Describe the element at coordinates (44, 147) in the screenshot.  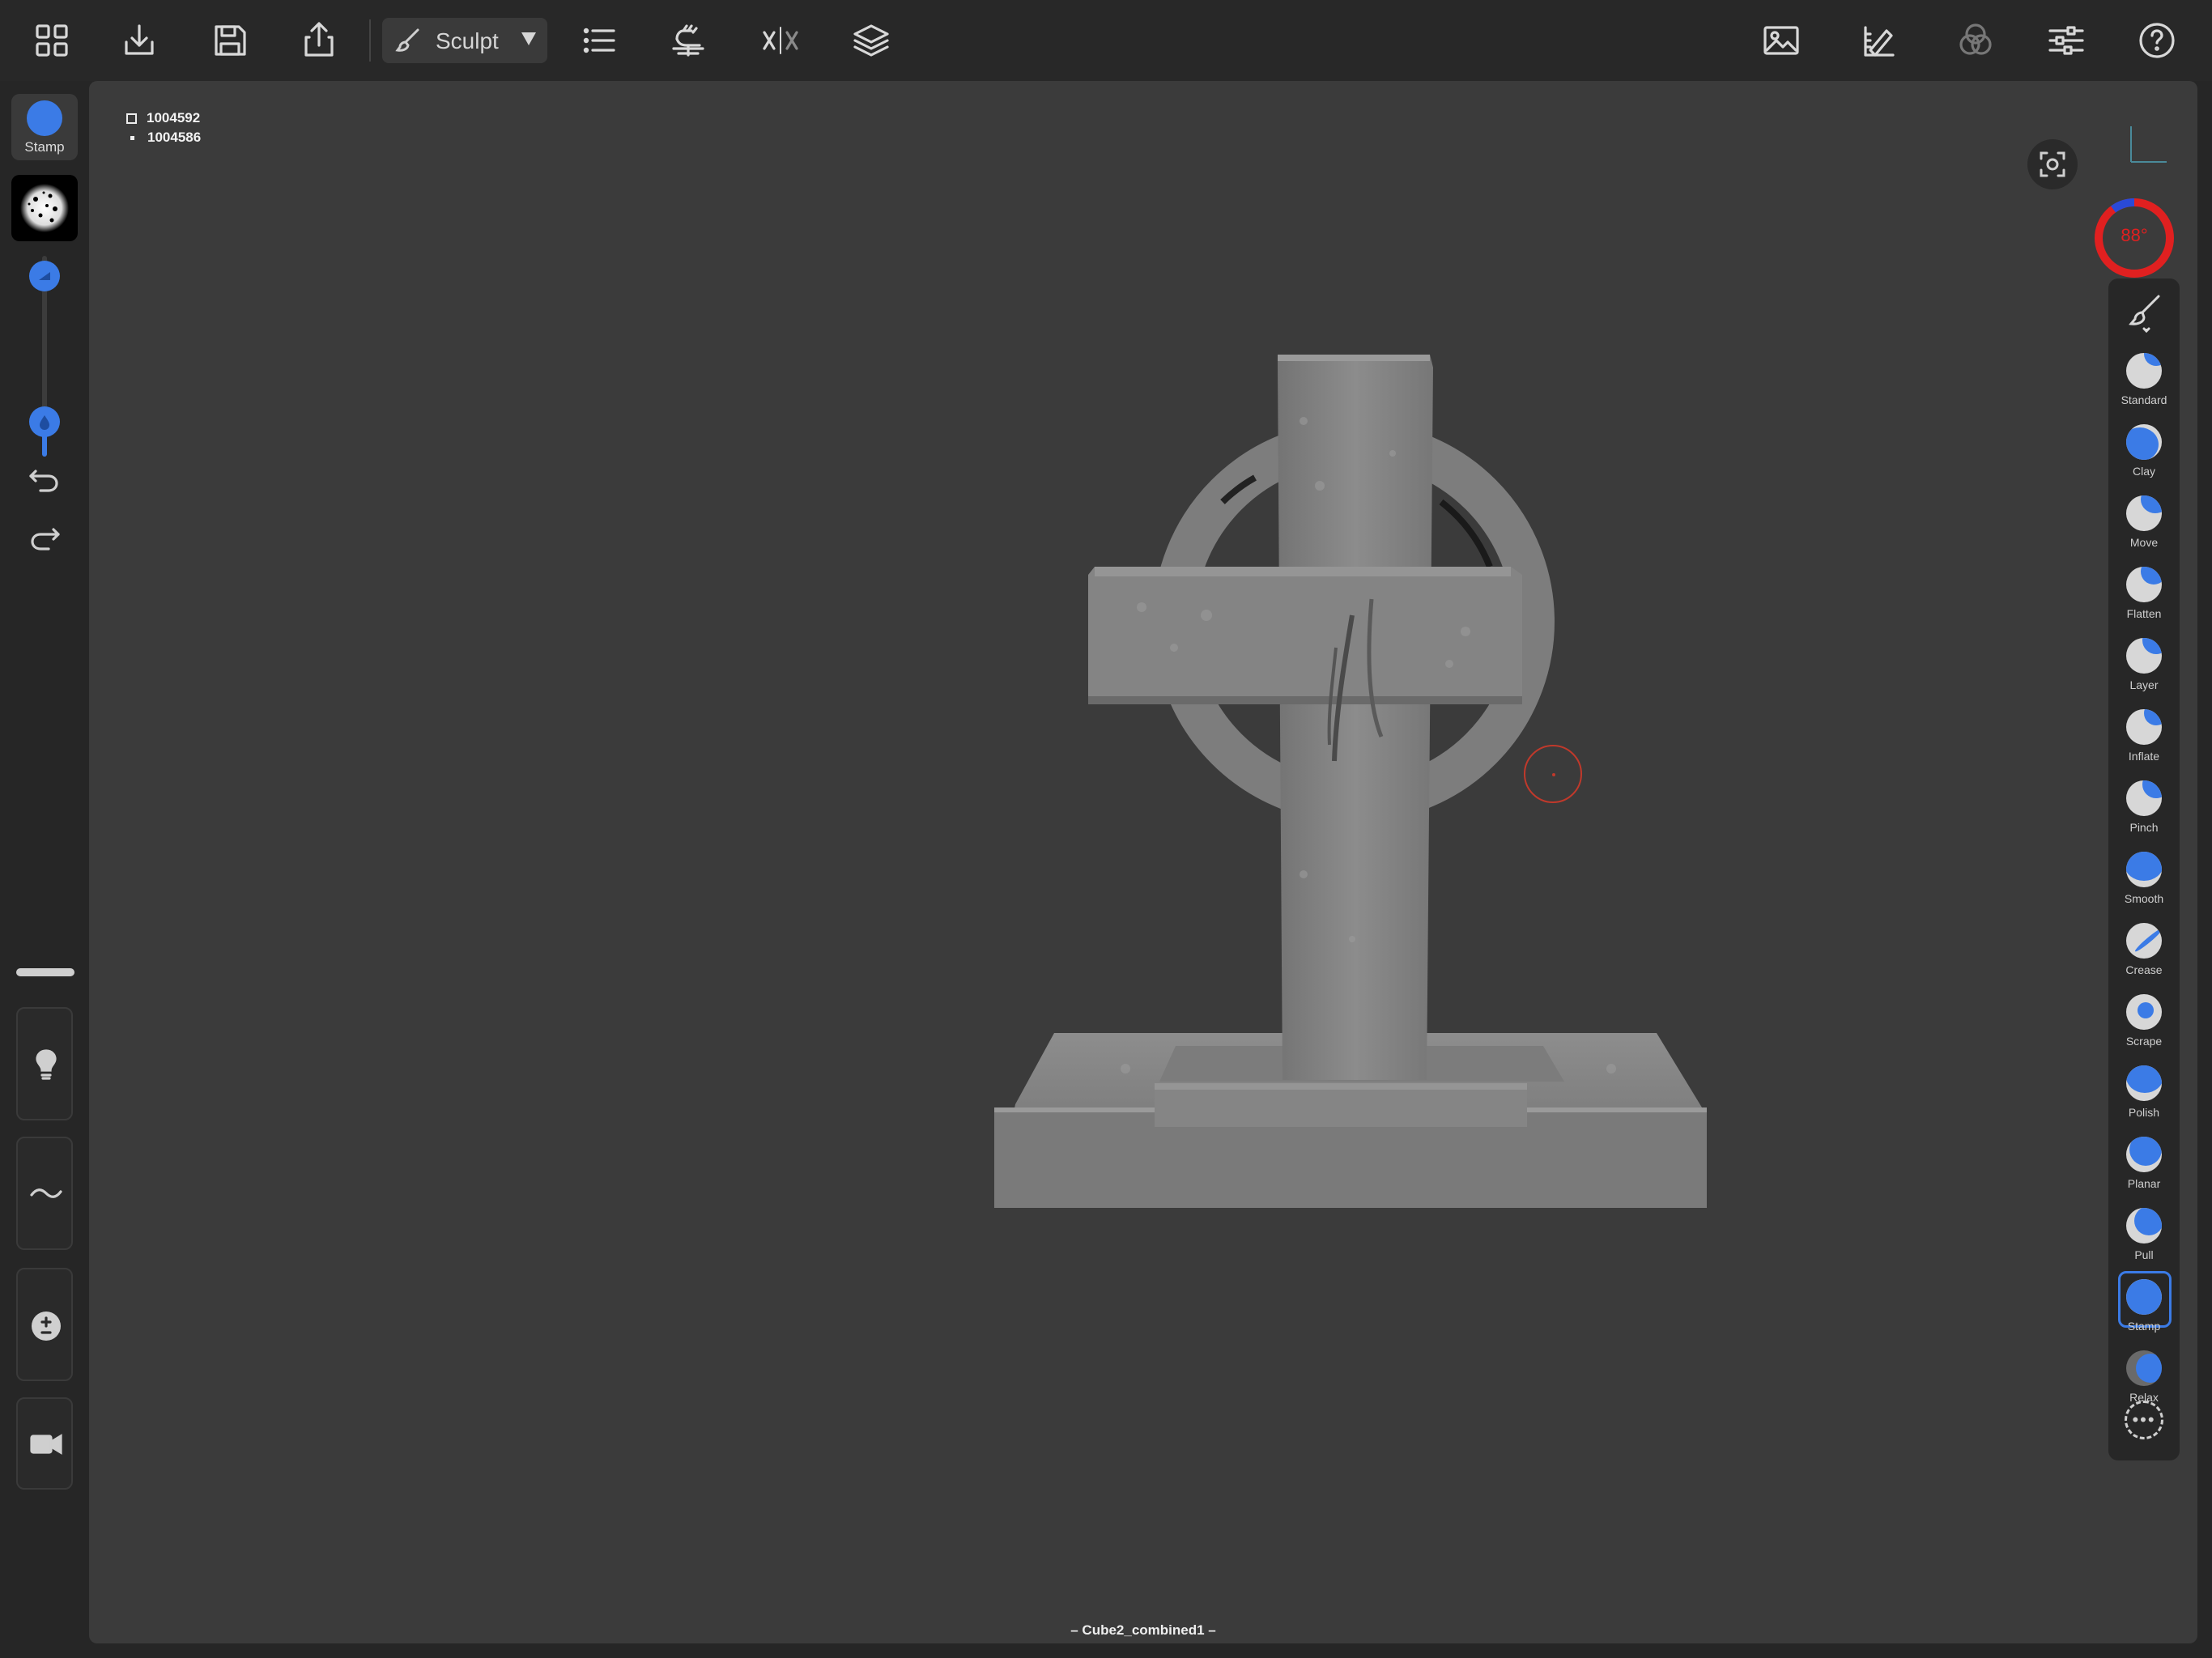
I see `current-tool-label: Stamp` at that location.